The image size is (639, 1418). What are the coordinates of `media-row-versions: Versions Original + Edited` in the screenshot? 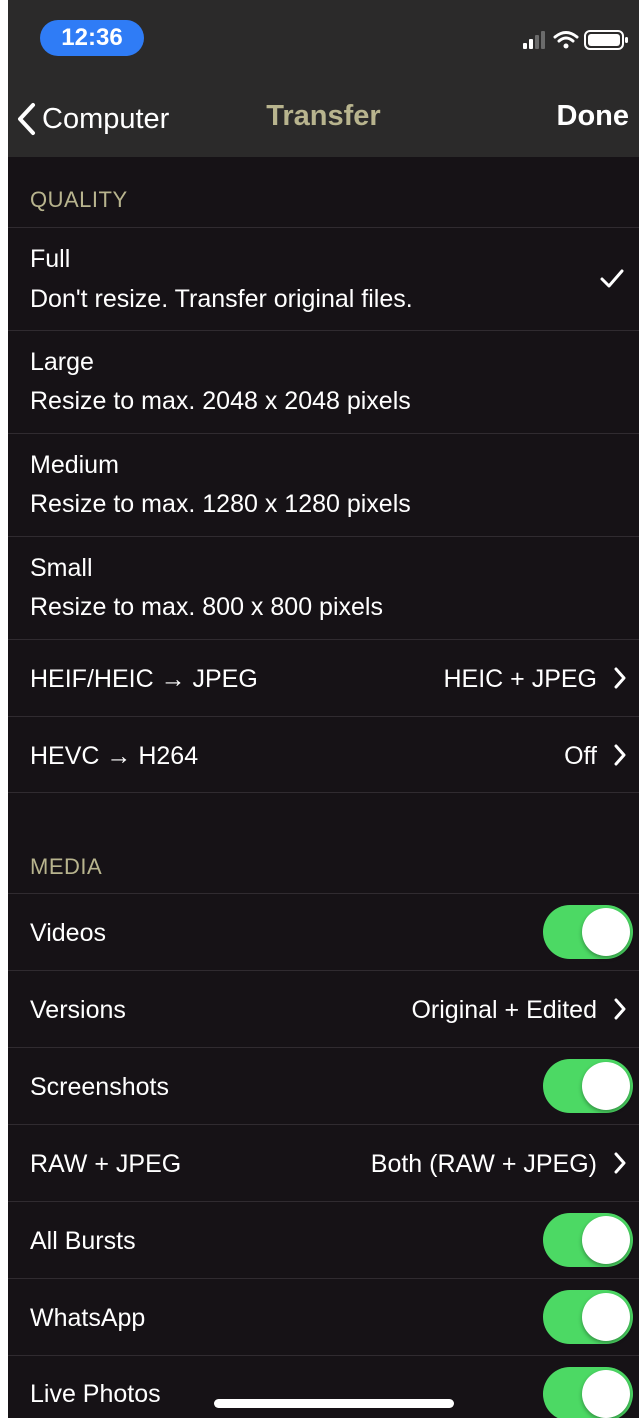 It's located at (323, 1008).